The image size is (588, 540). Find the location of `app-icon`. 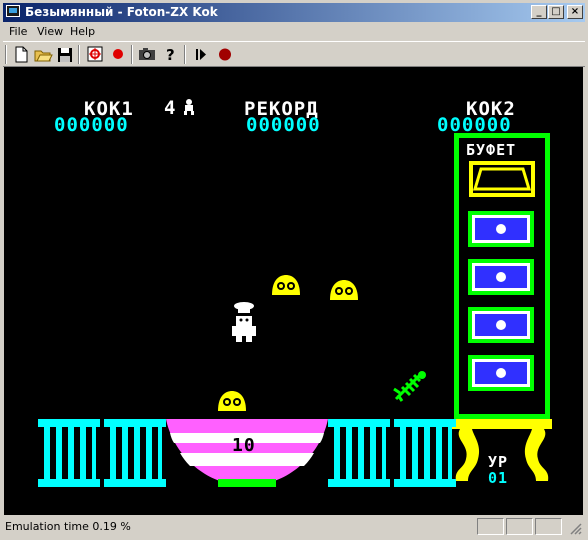

app-icon is located at coordinates (13, 11).